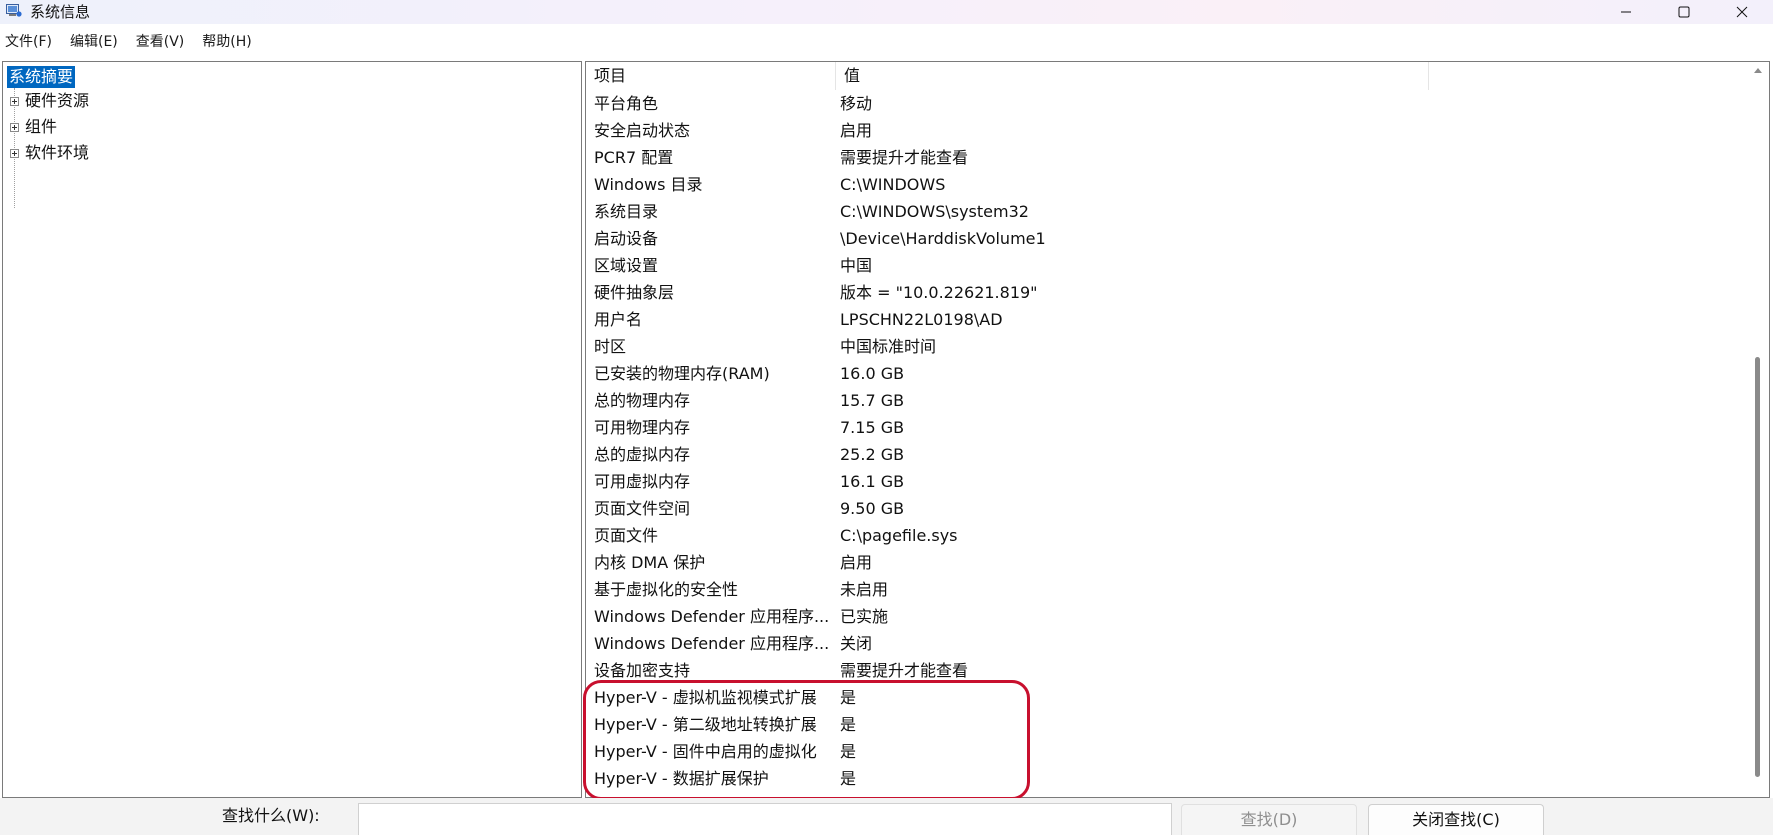 The height and width of the screenshot is (835, 1773). I want to click on table-row: Hyper-V - 数据扩展保护 是, so click(1166, 778).